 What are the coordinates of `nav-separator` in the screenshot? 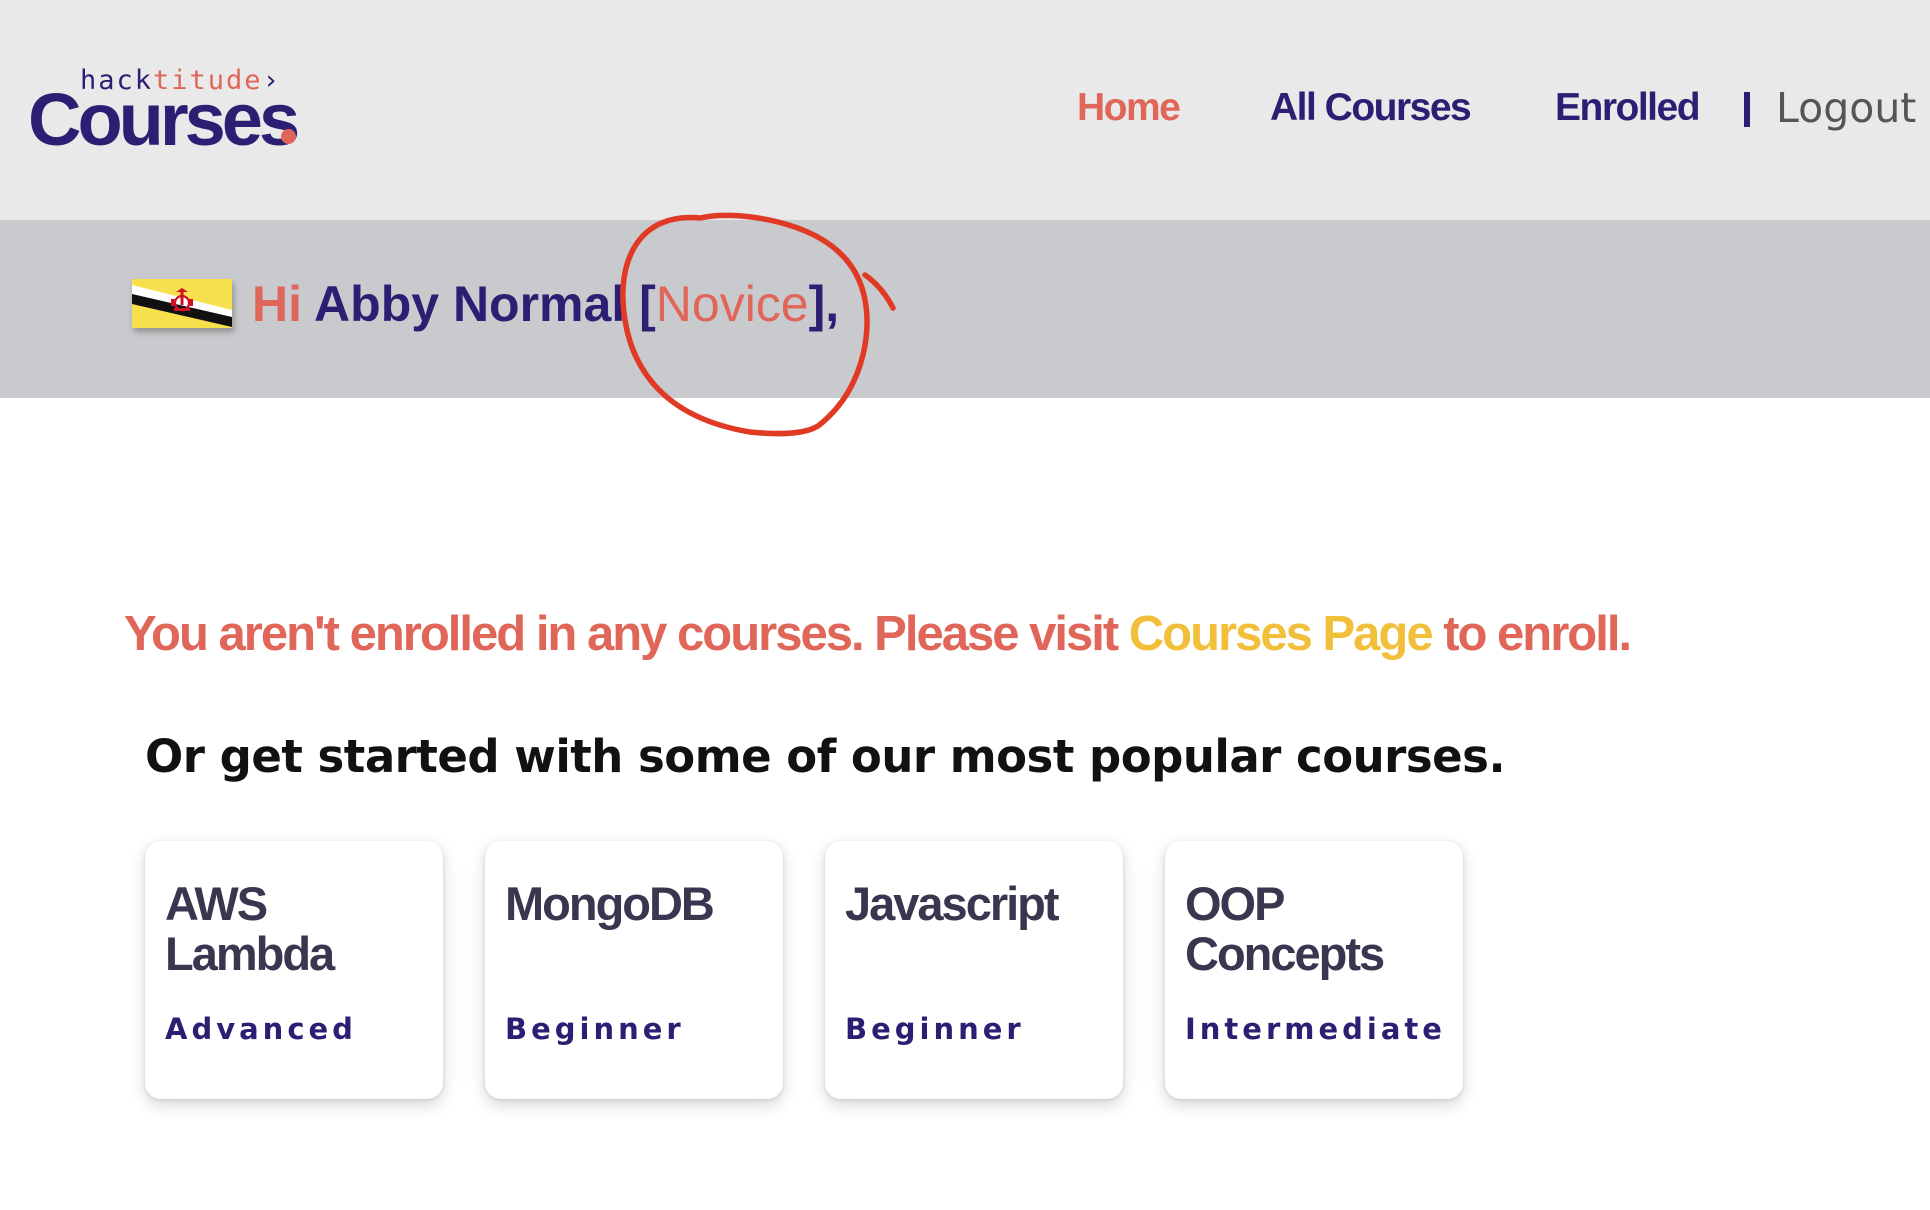 It's located at (1747, 109).